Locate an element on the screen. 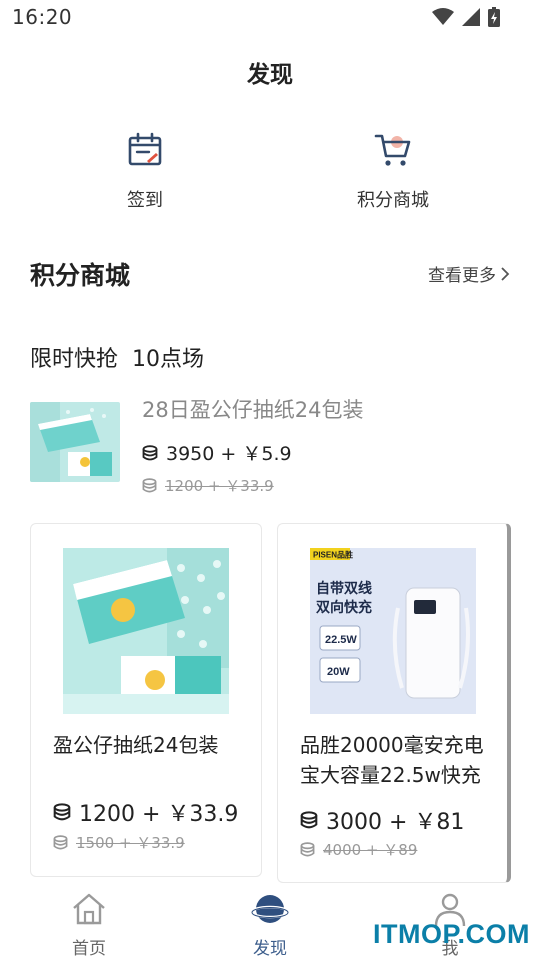 Image resolution: width=540 pixels, height=960 pixels. view-more-link: 查看更多 is located at coordinates (469, 273).